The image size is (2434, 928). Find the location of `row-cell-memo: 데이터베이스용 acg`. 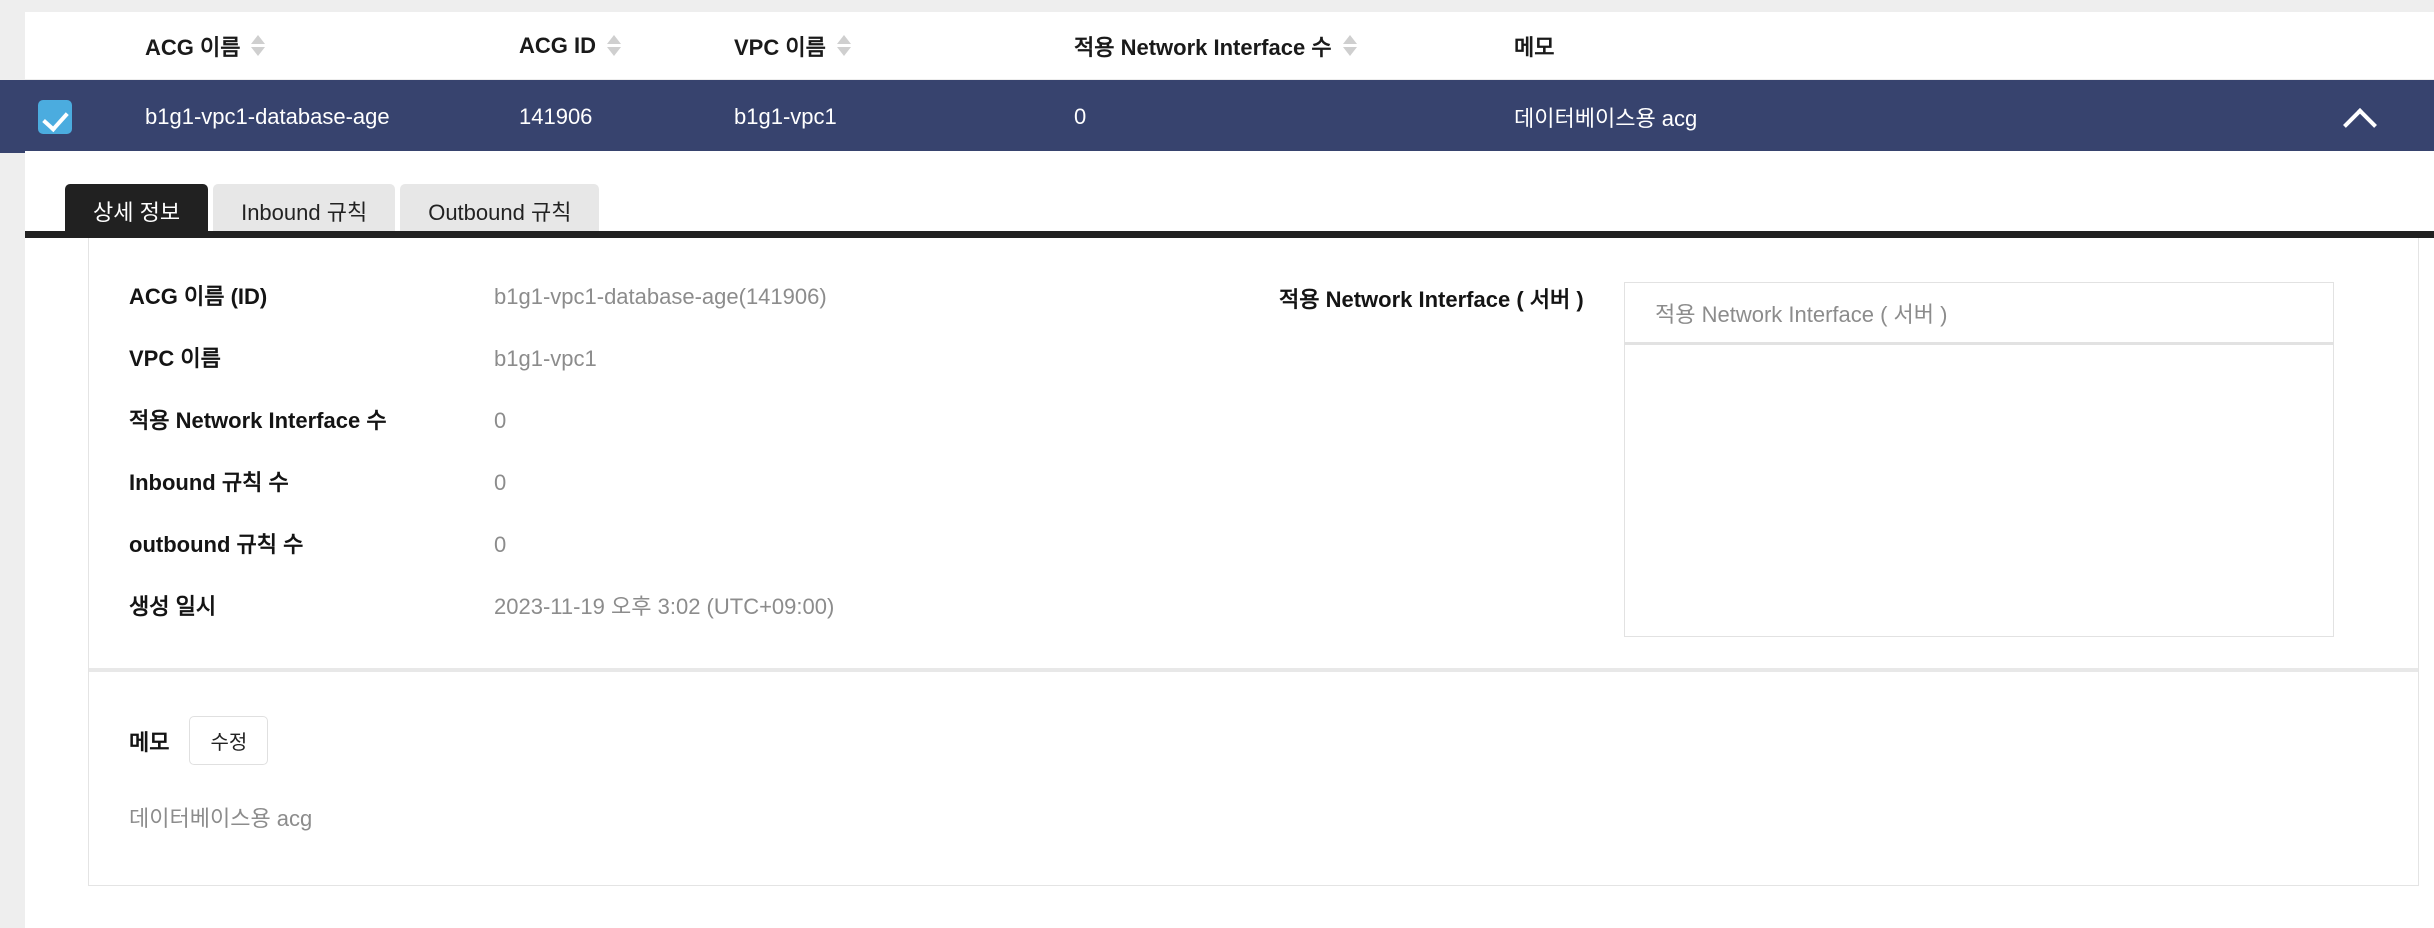

row-cell-memo: 데이터베이스용 acg is located at coordinates (1606, 118).